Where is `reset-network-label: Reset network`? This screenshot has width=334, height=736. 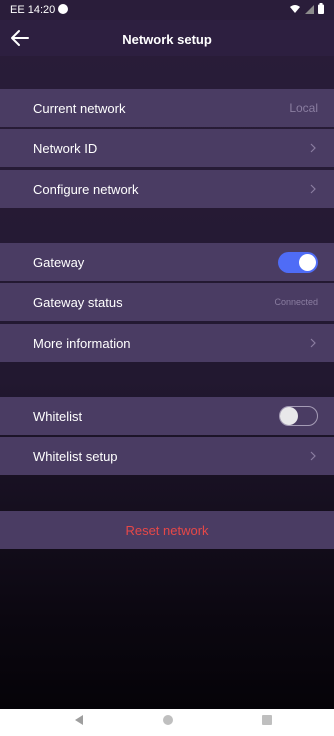
reset-network-label: Reset network is located at coordinates (167, 530).